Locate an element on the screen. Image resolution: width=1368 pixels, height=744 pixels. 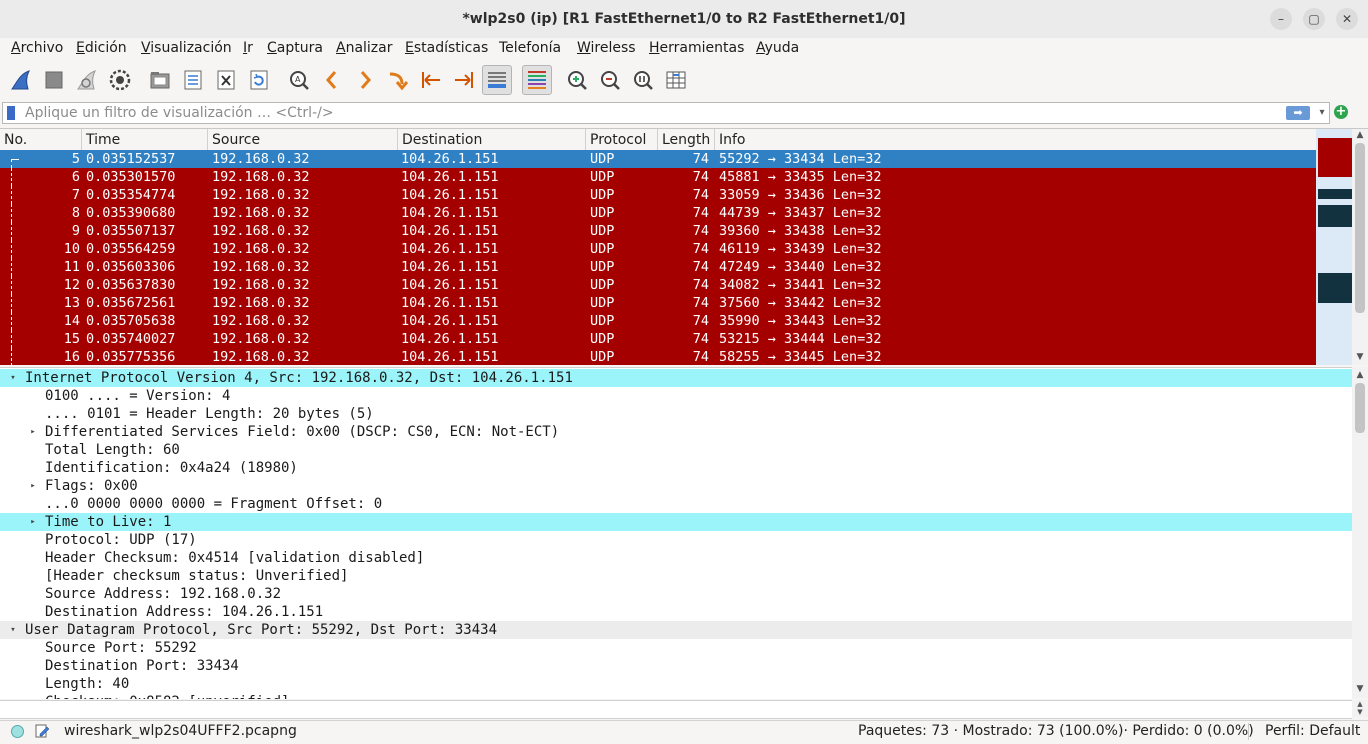
detail-tree-item: Source Address: 192.168.0.32 is located at coordinates (676, 594).